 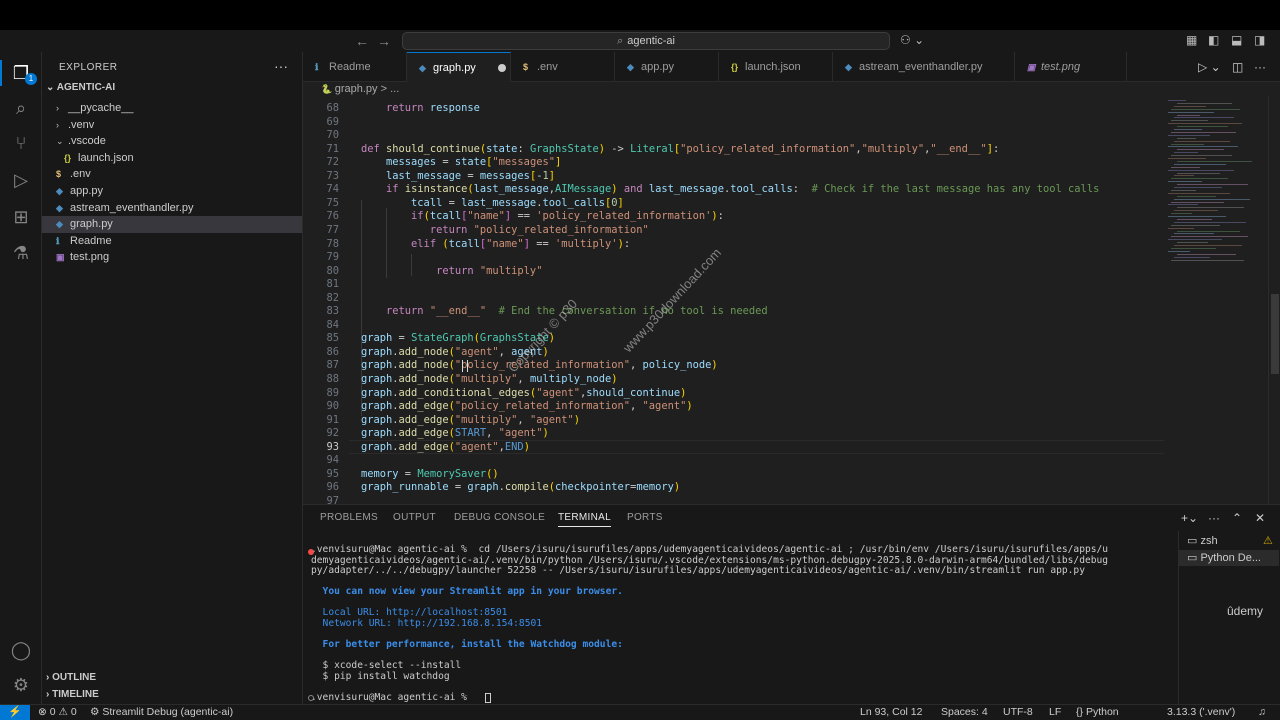 What do you see at coordinates (776, 67) in the screenshot?
I see `tab-launch-json: {} launch.json` at bounding box center [776, 67].